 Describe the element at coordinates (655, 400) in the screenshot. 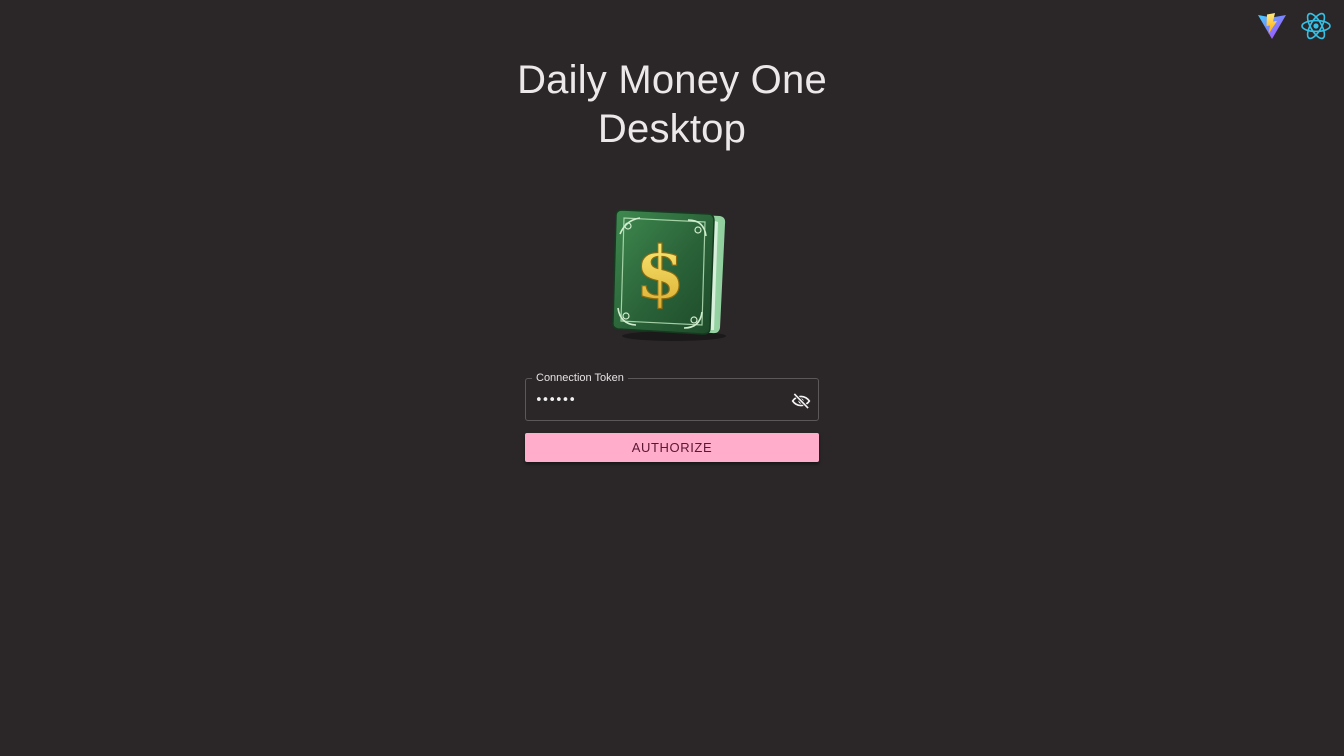

I see `connection-token-input` at that location.